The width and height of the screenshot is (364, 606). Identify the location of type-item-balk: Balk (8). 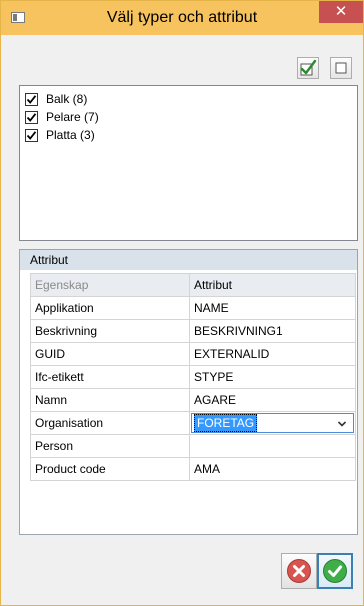
(56, 99).